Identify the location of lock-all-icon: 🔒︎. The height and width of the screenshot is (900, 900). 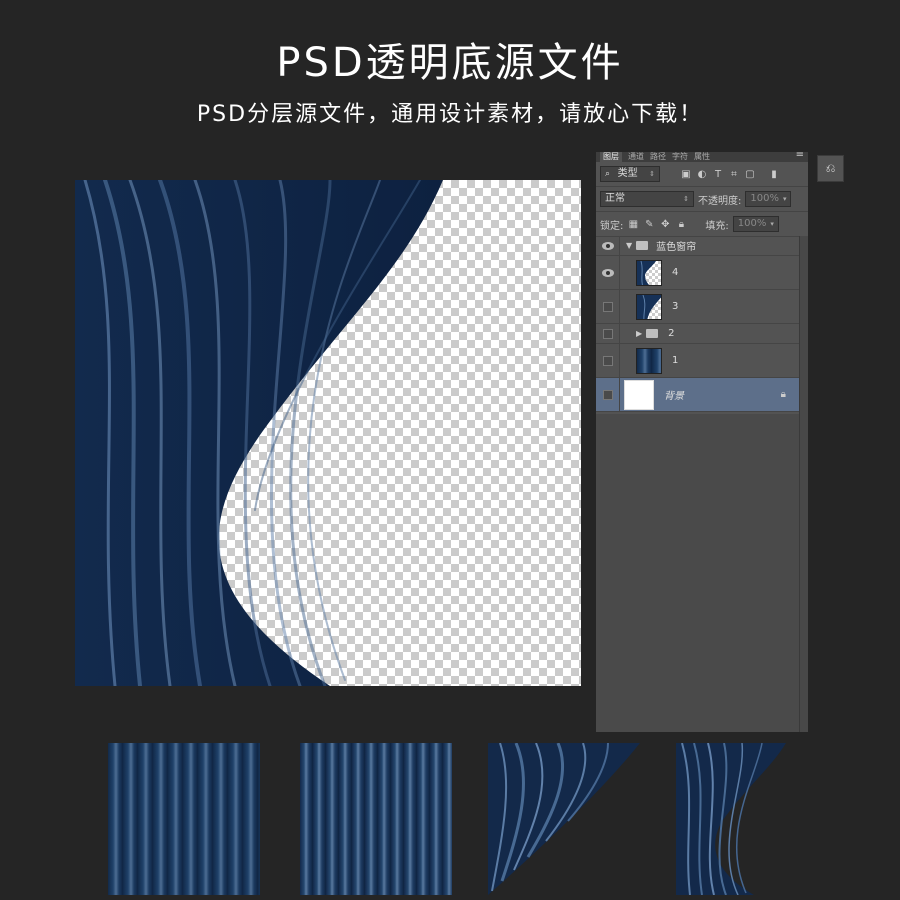
(681, 224).